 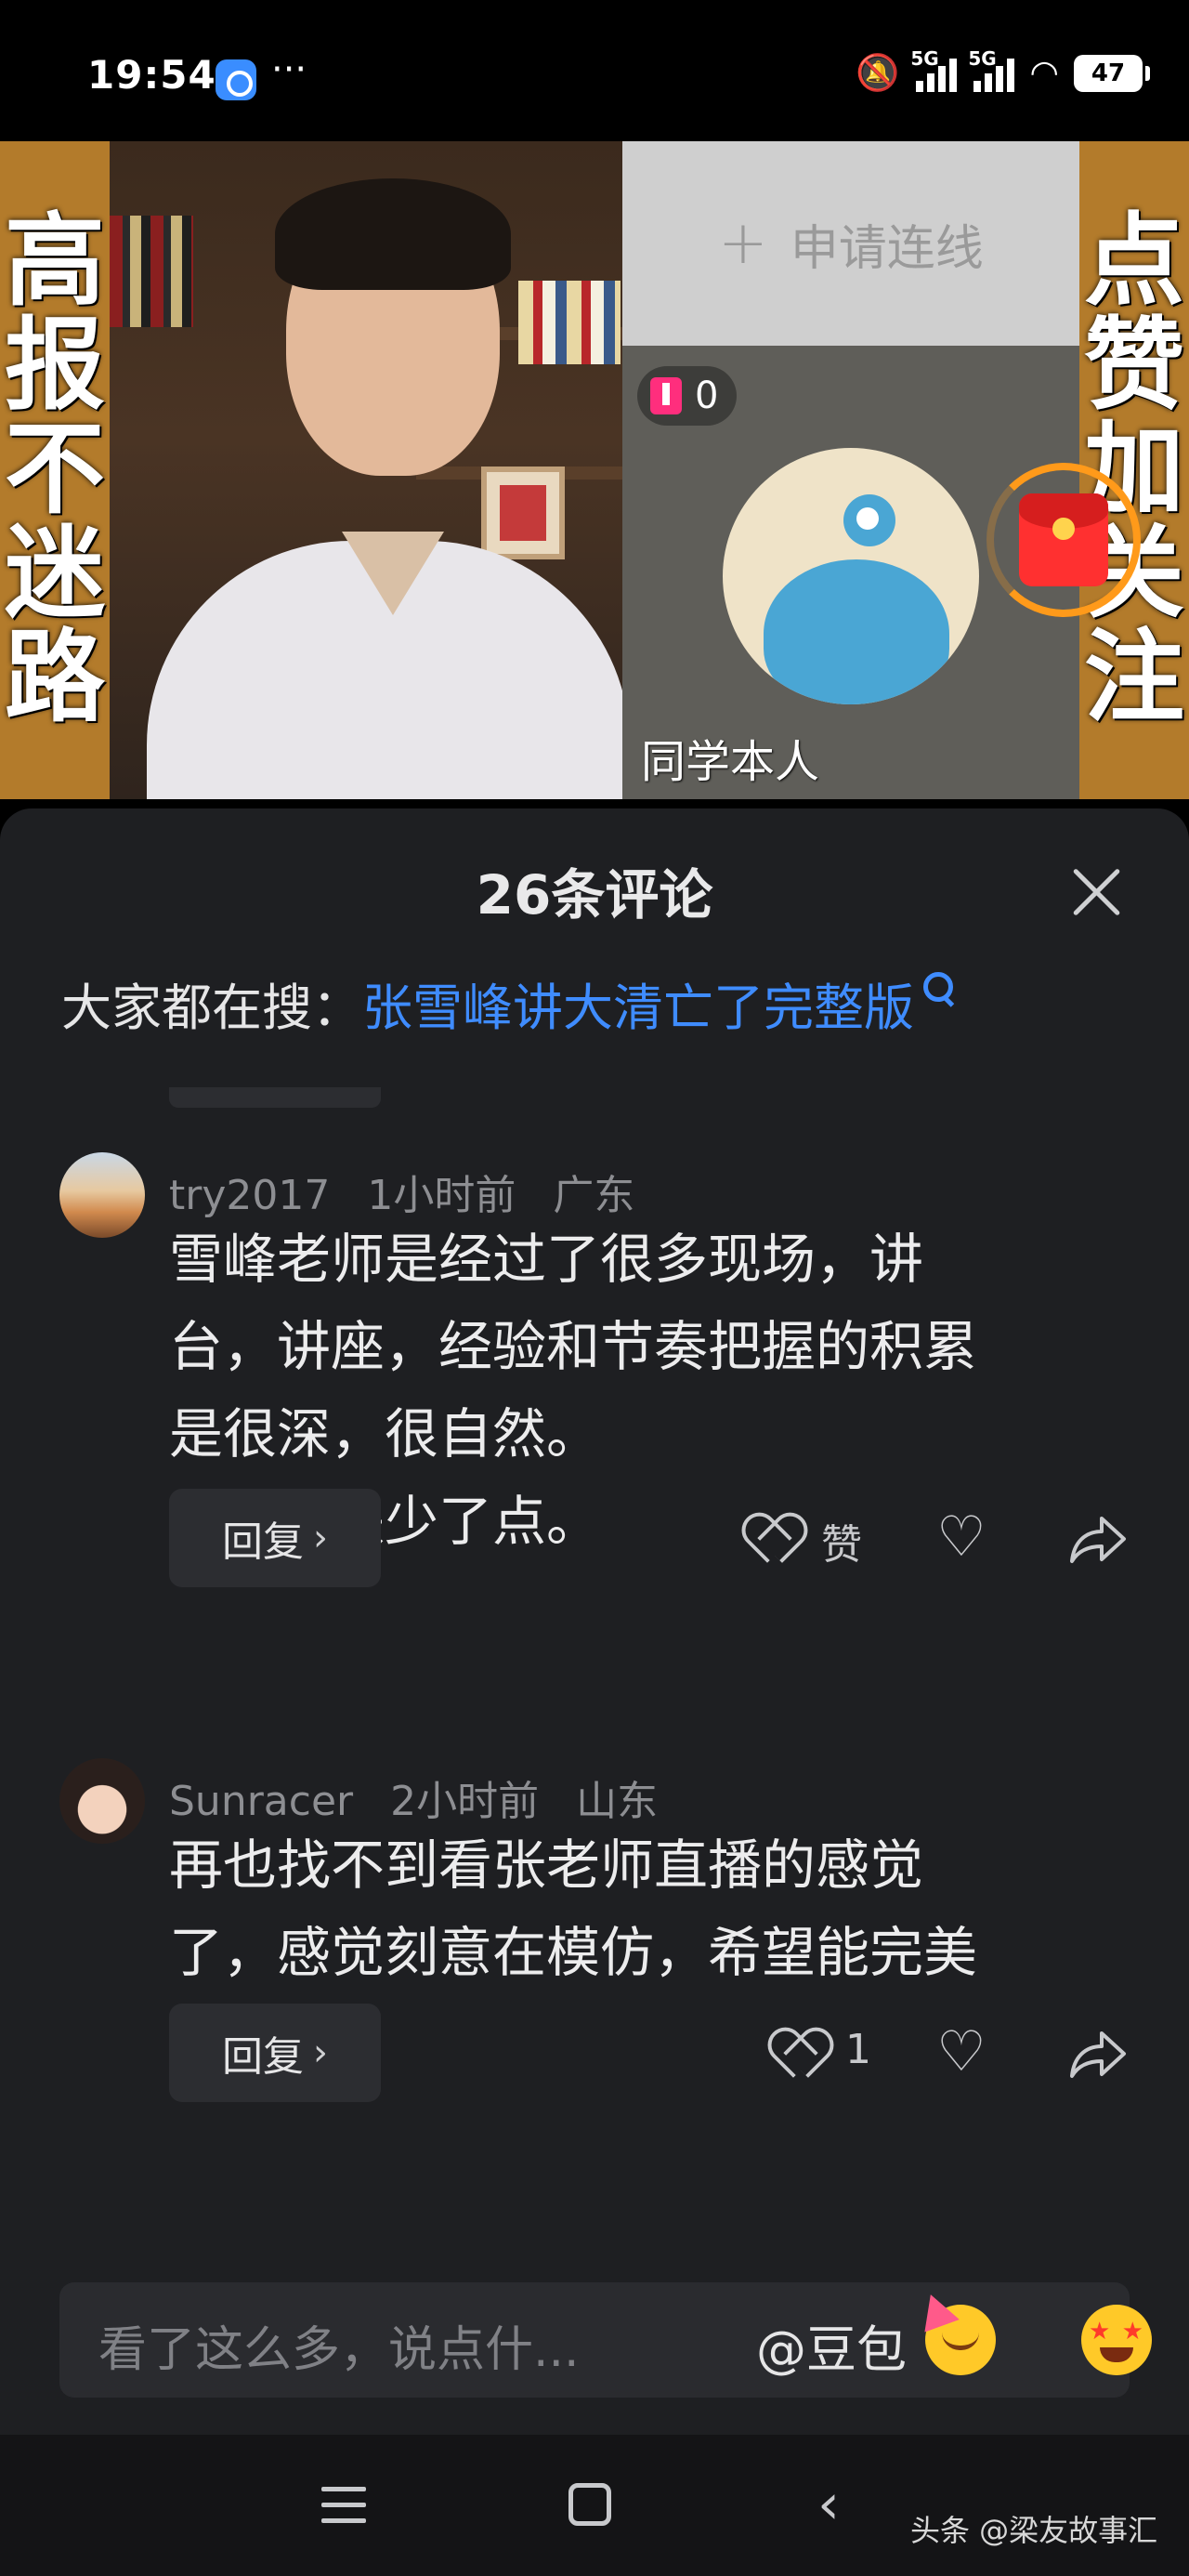 What do you see at coordinates (940, 988) in the screenshot?
I see `search-icon` at bounding box center [940, 988].